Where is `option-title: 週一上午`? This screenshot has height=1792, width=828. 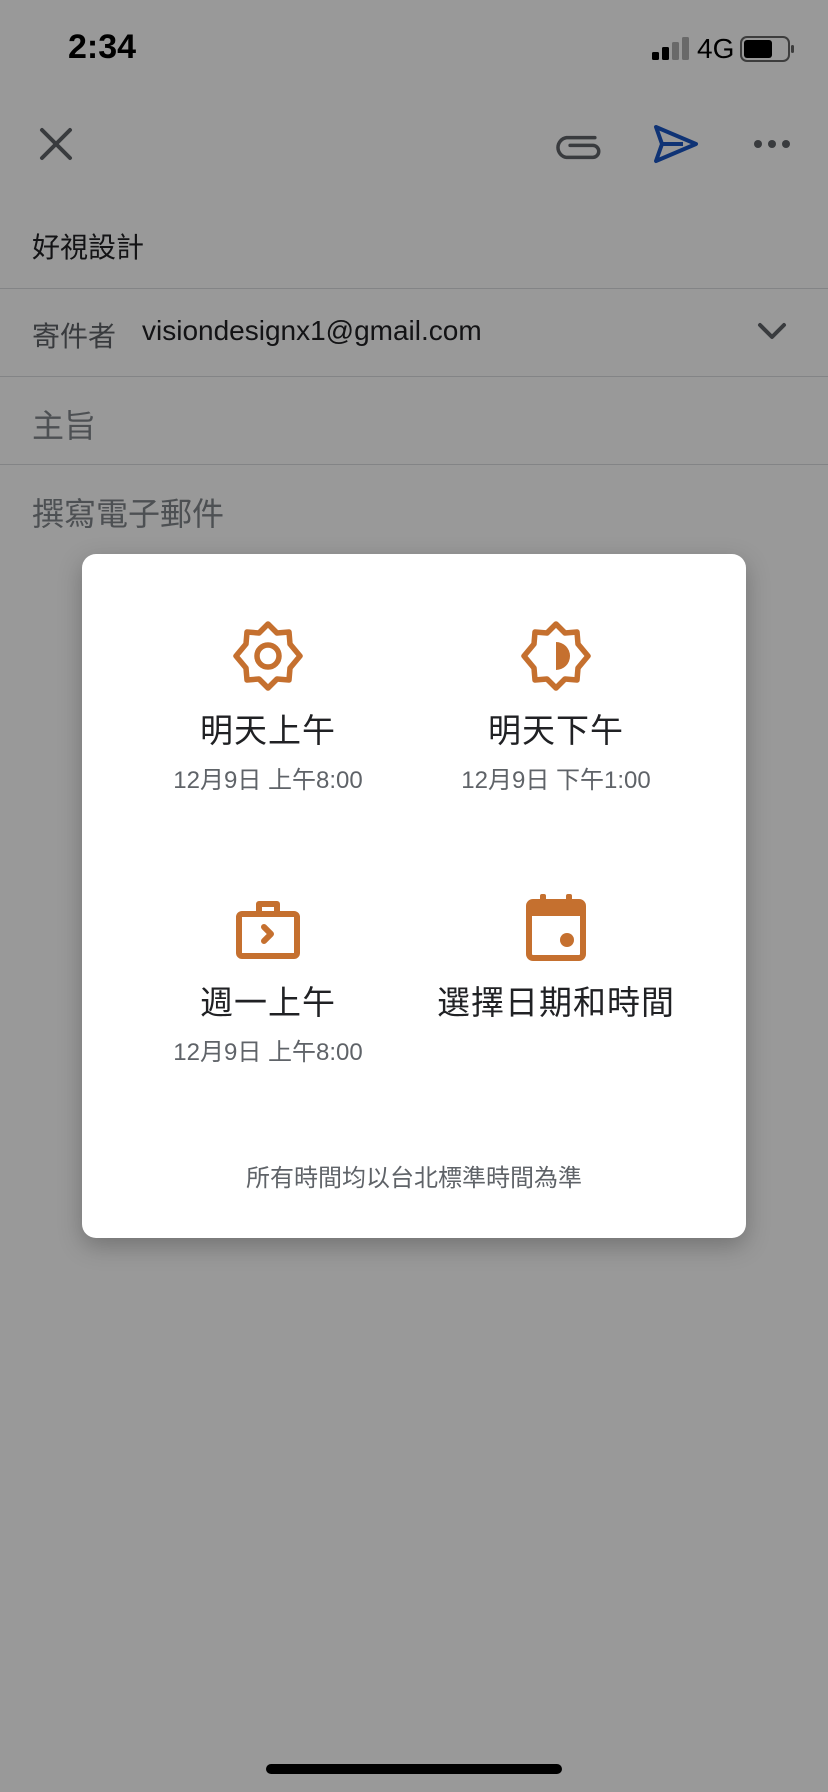 option-title: 週一上午 is located at coordinates (268, 1002).